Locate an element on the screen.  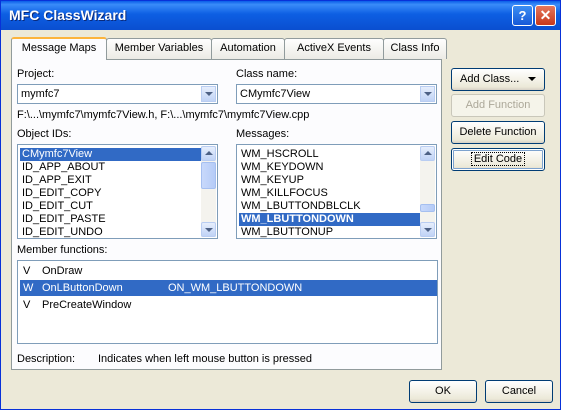
help-button: ? is located at coordinates (522, 15).